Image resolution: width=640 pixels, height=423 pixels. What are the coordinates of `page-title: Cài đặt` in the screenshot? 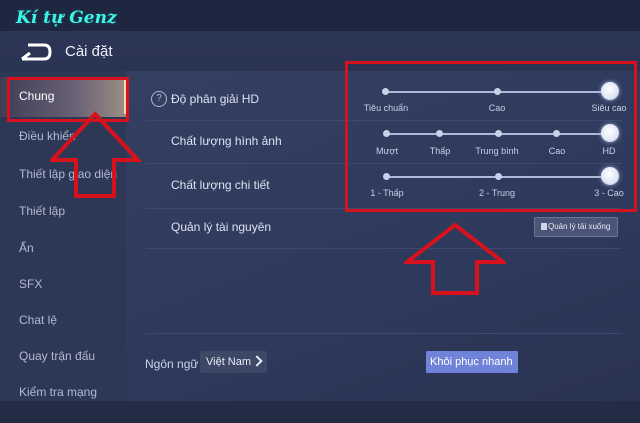 It's located at (89, 51).